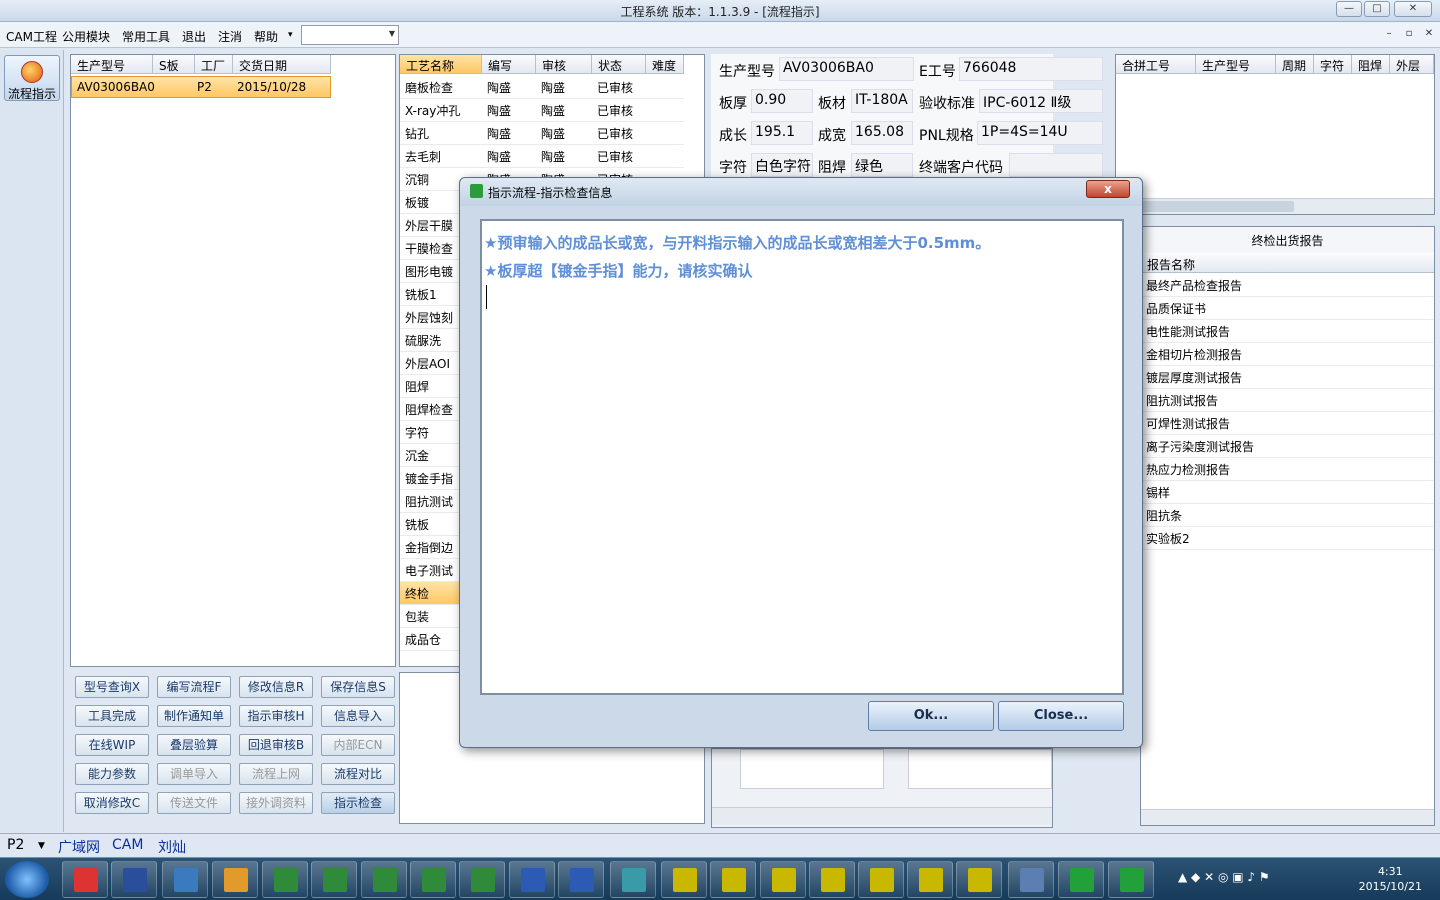  Describe the element at coordinates (509, 64) in the screenshot. I see `col-writer: 编写` at that location.